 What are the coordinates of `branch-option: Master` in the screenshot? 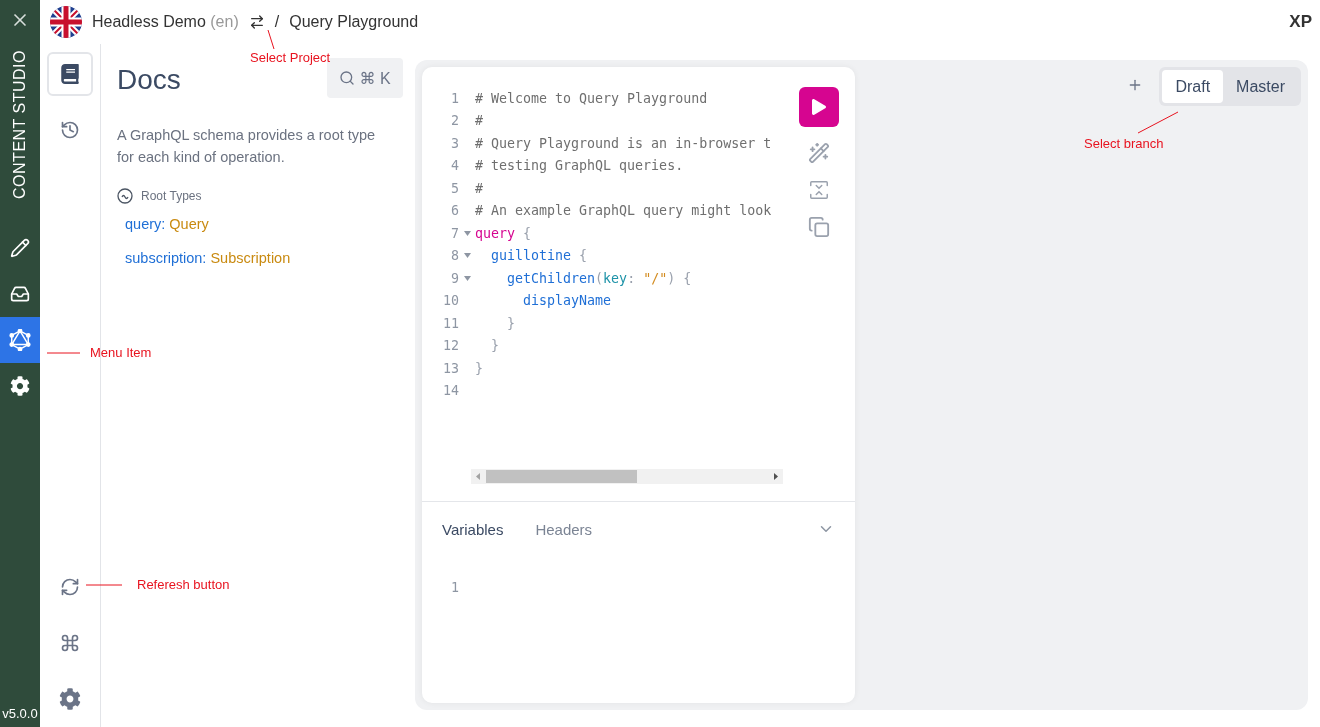 It's located at (1260, 86).